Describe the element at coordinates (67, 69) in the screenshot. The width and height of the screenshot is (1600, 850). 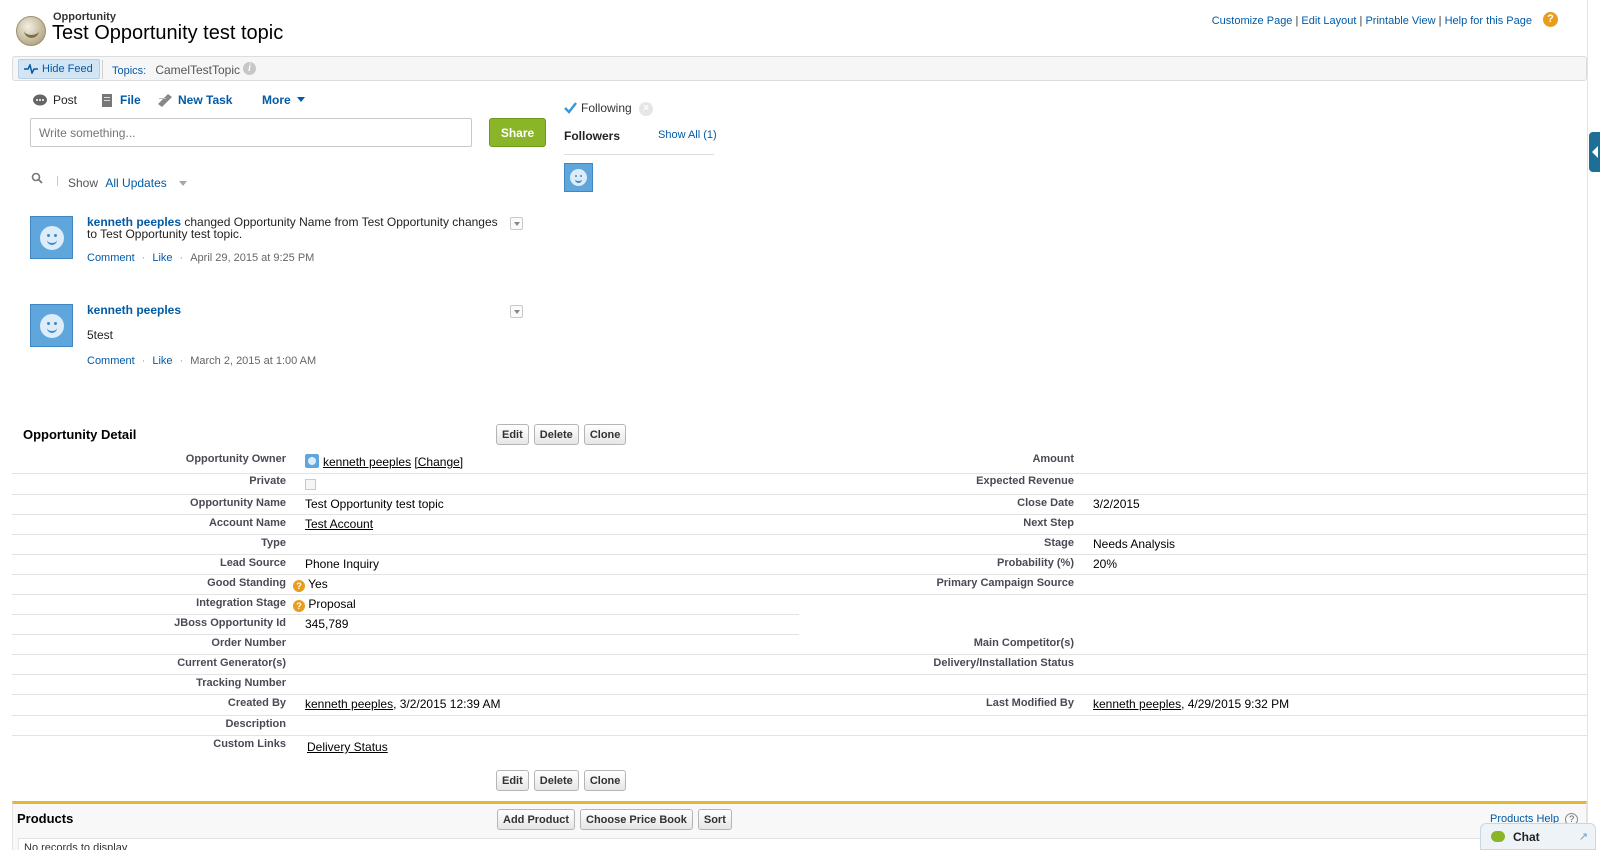
I see `hide-feed-label: Hide Feed` at that location.